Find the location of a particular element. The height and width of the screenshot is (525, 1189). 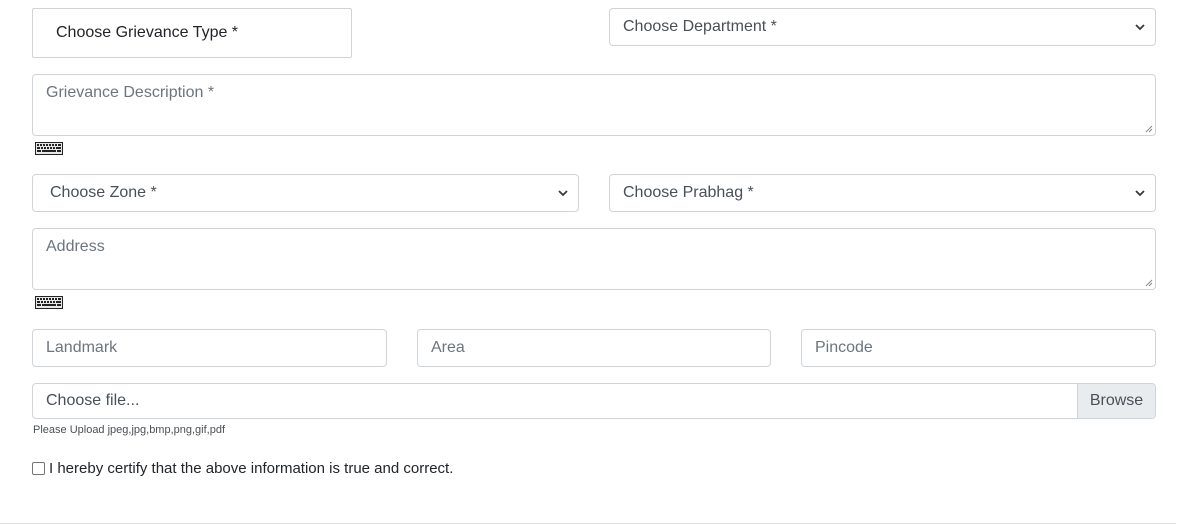

landmark-input: Landmark is located at coordinates (209, 348).